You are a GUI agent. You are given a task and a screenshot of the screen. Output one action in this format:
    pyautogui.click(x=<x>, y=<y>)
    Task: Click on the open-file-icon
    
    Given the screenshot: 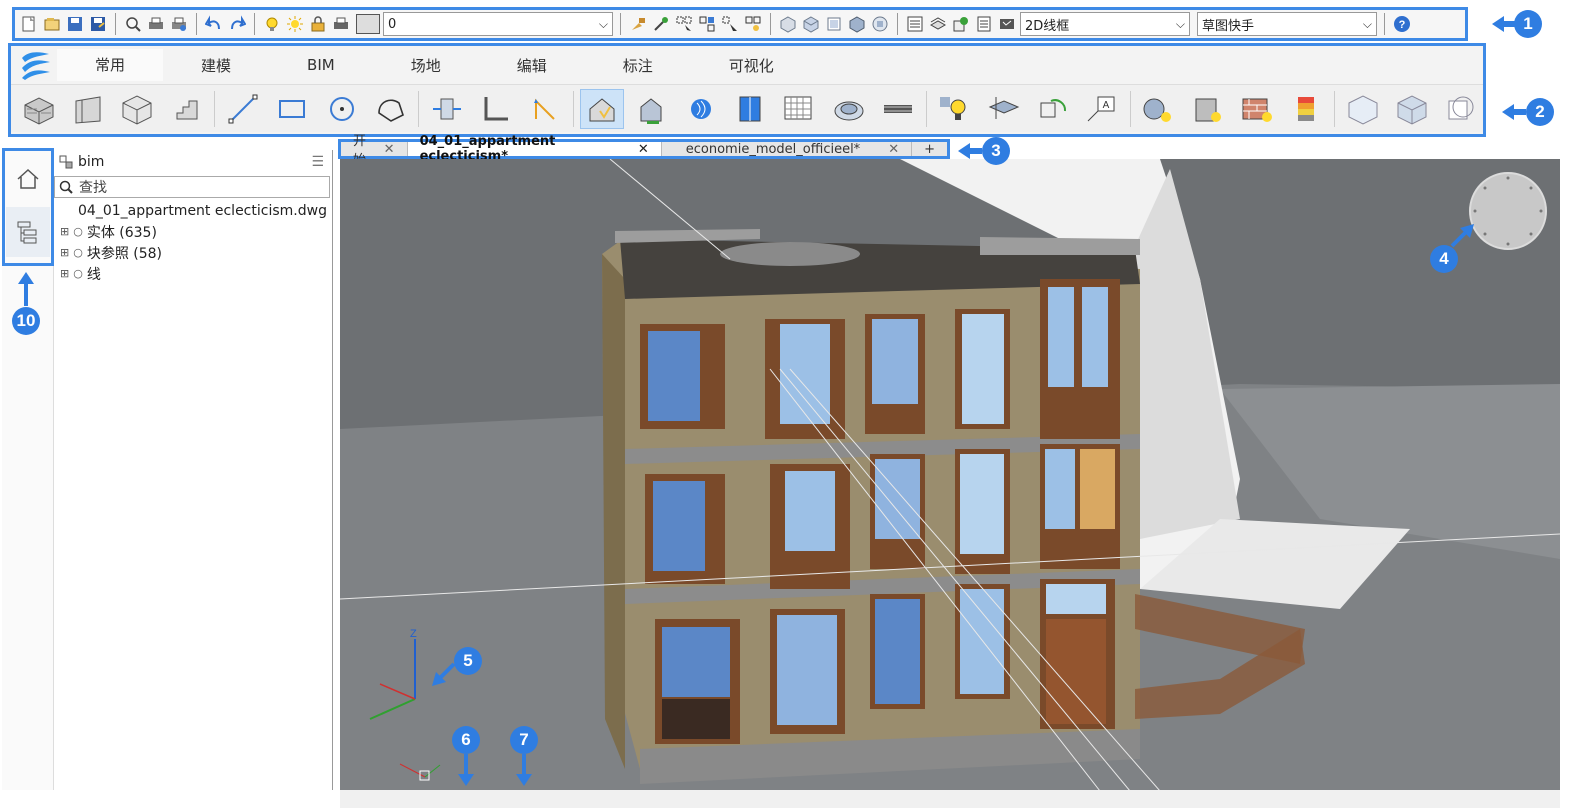 What is the action you would take?
    pyautogui.click(x=52, y=24)
    